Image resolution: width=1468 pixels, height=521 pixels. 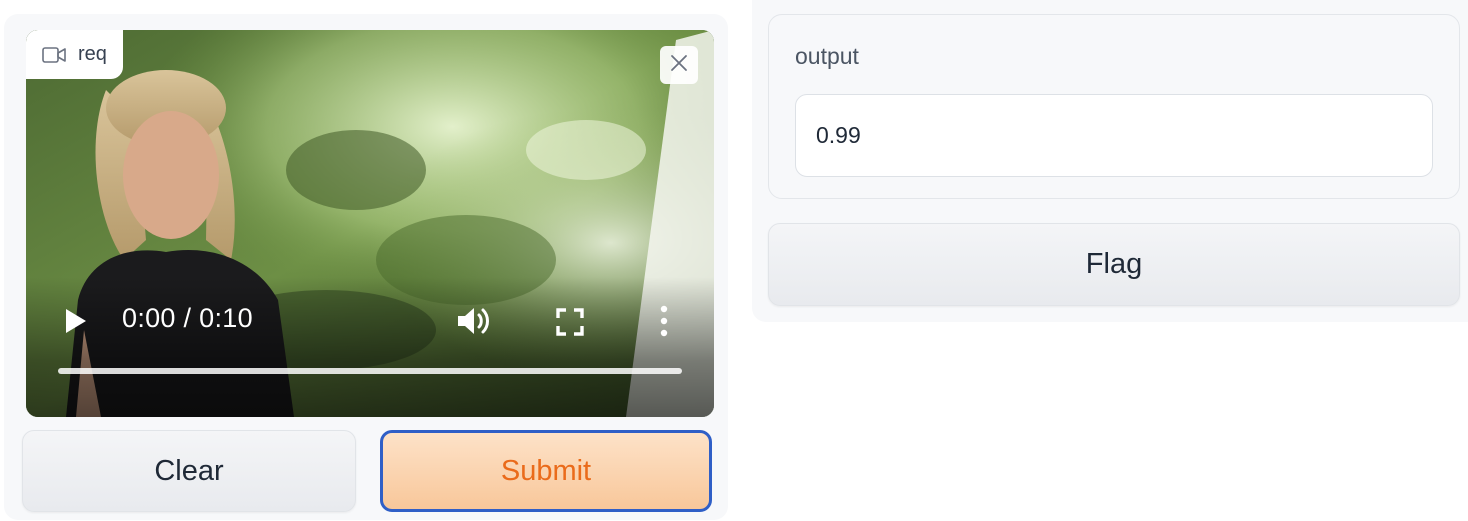 What do you see at coordinates (1114, 135) in the screenshot?
I see `output-value-field: 0.99` at bounding box center [1114, 135].